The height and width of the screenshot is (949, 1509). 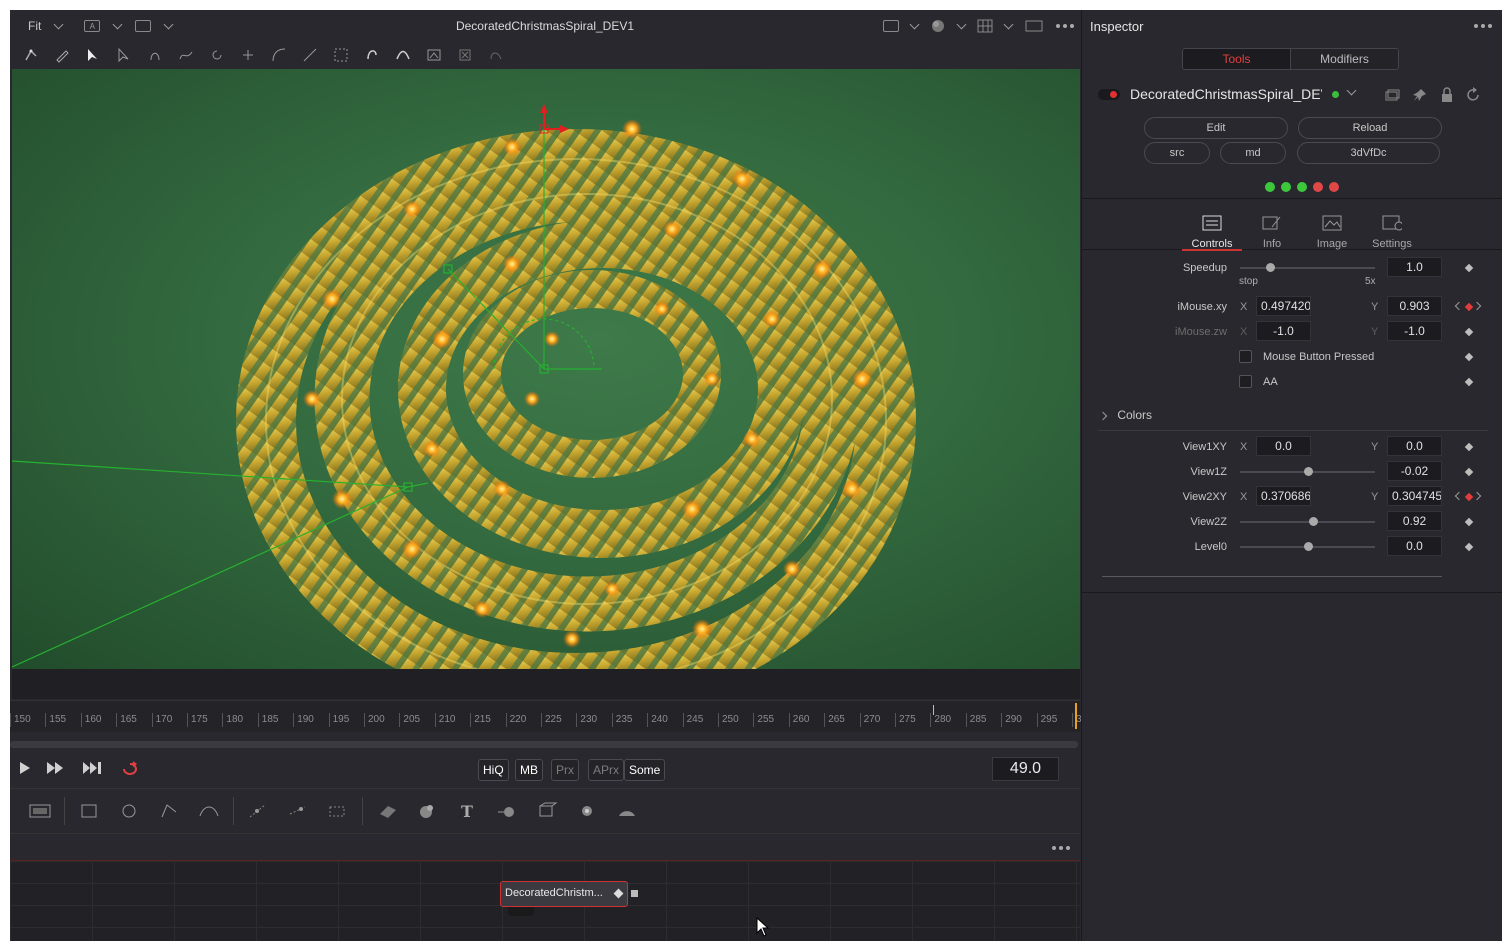 What do you see at coordinates (338, 811) in the screenshot?
I see `particle-source-icon` at bounding box center [338, 811].